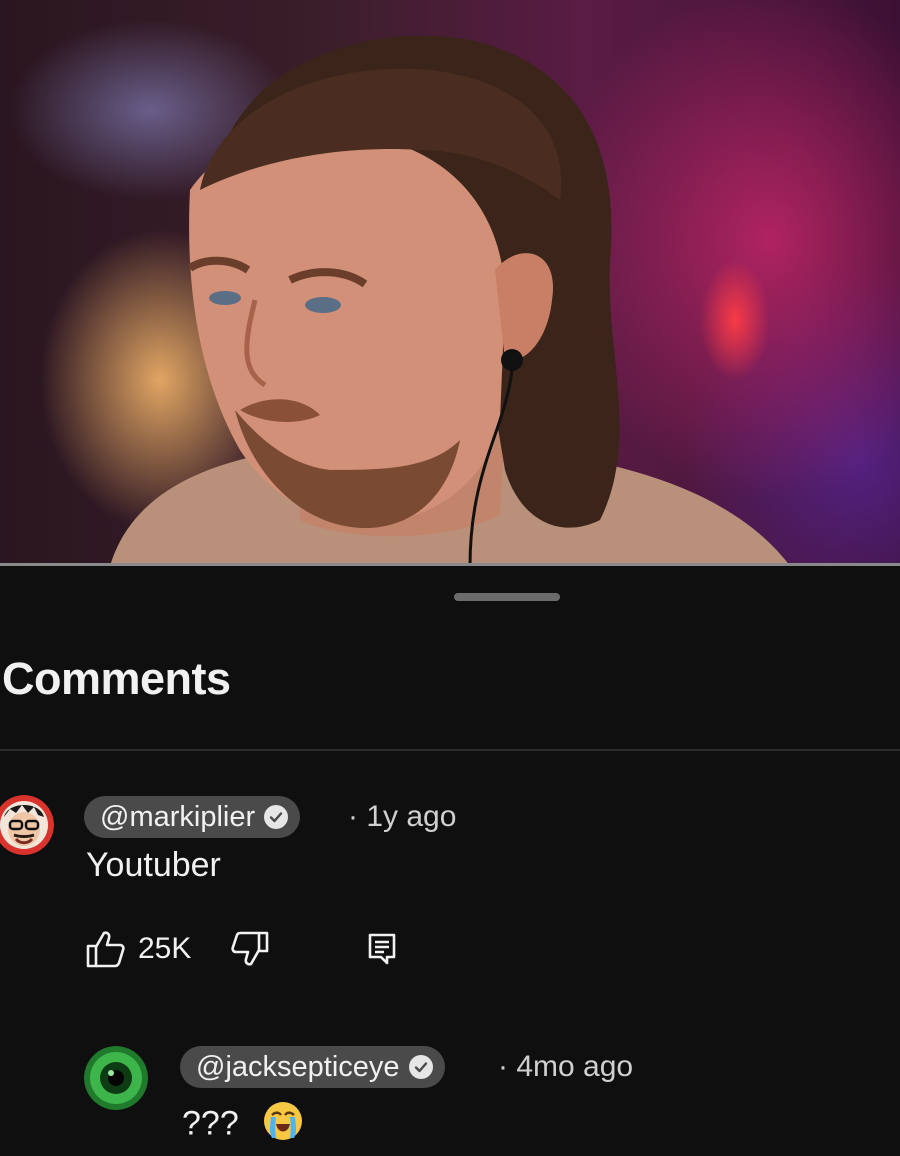  What do you see at coordinates (243, 1125) in the screenshot?
I see `reply-text-row: ???` at bounding box center [243, 1125].